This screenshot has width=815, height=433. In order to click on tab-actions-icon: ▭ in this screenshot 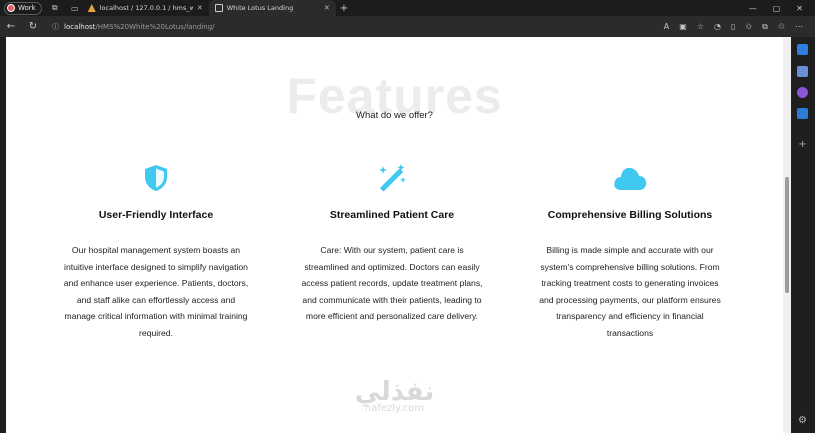, I will do `click(75, 8)`.